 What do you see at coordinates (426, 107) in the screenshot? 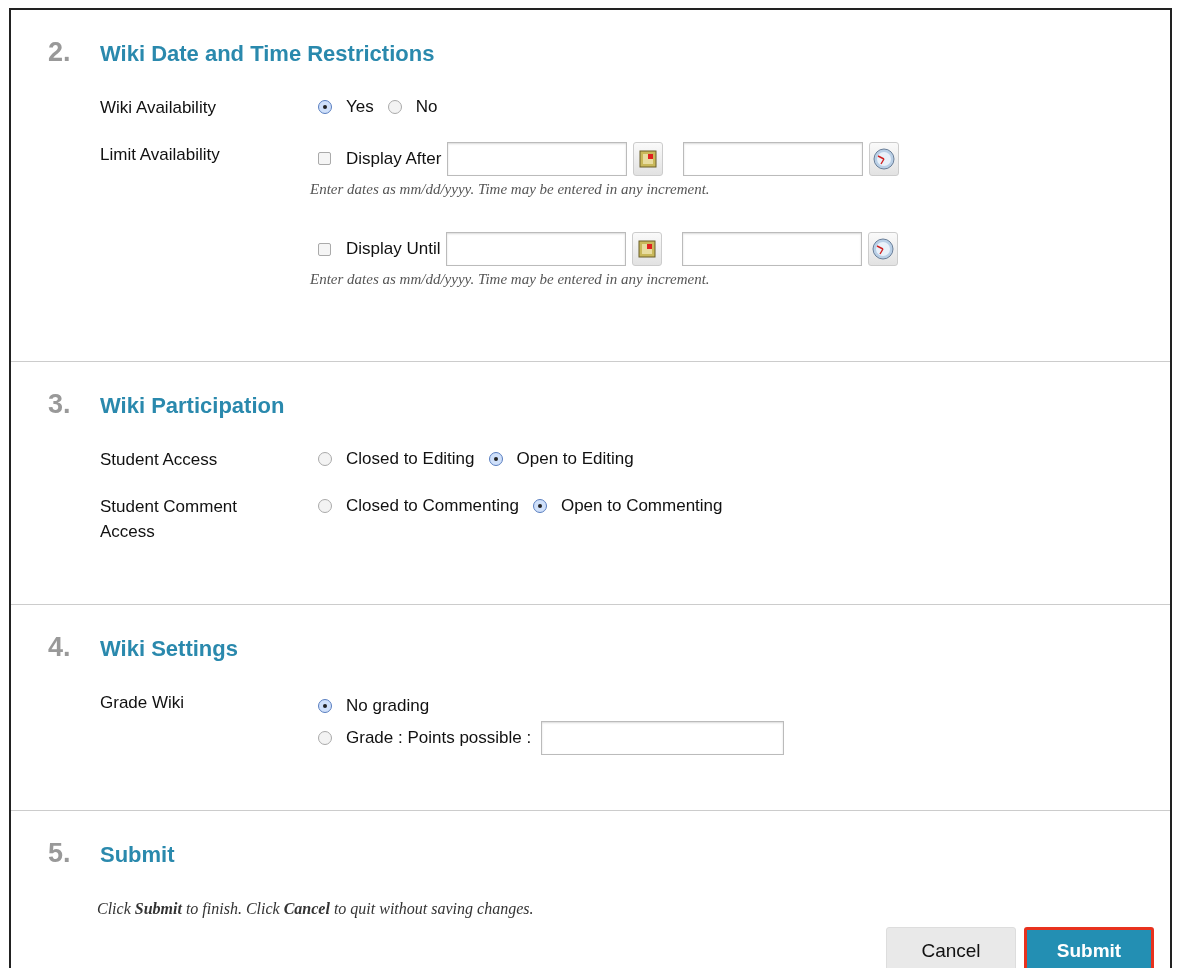
I see `radio-label: No` at bounding box center [426, 107].